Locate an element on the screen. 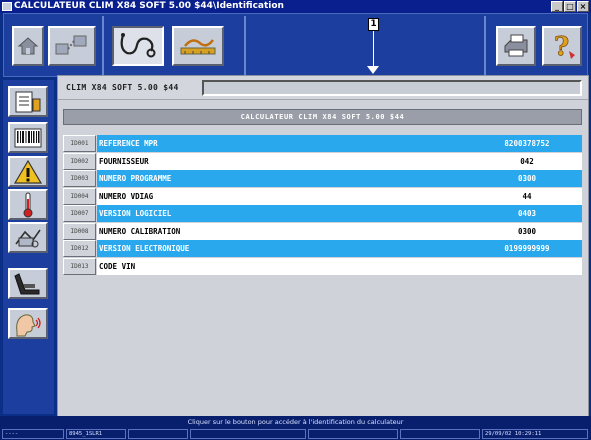  row-label: REFERENCE MPR is located at coordinates (128, 143).